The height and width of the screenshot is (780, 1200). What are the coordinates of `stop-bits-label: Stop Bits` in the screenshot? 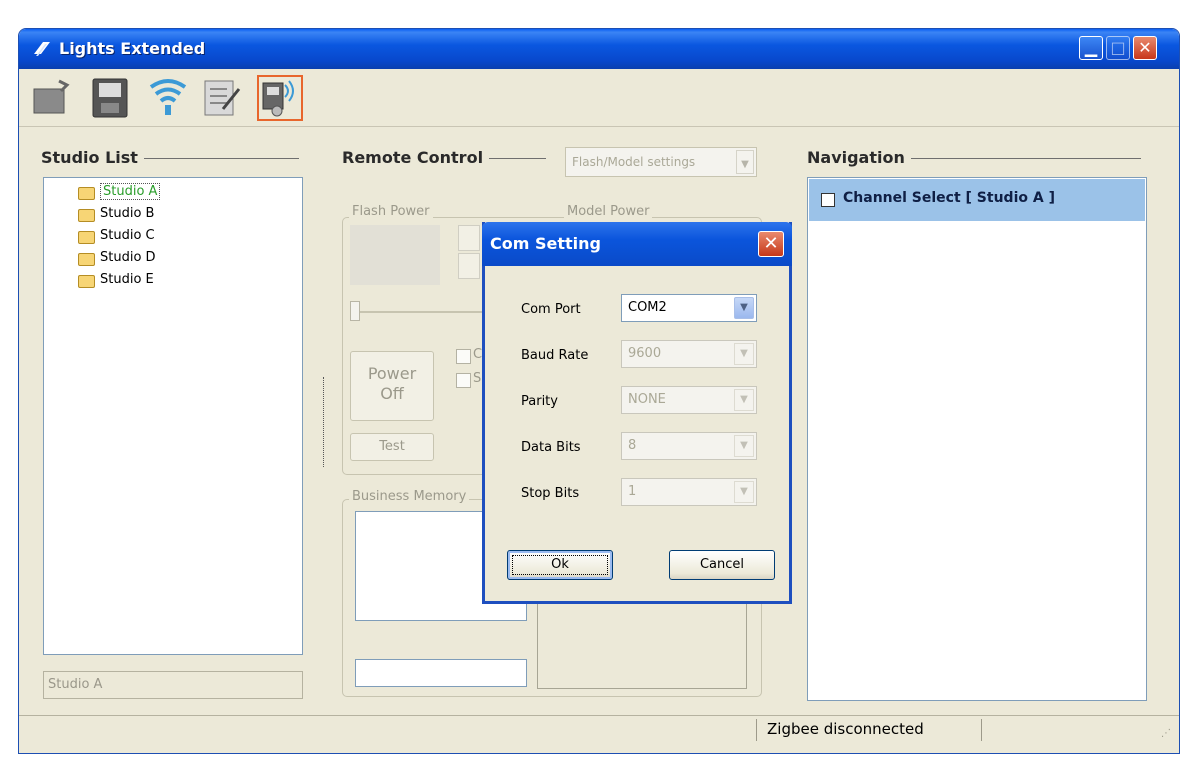 It's located at (550, 493).